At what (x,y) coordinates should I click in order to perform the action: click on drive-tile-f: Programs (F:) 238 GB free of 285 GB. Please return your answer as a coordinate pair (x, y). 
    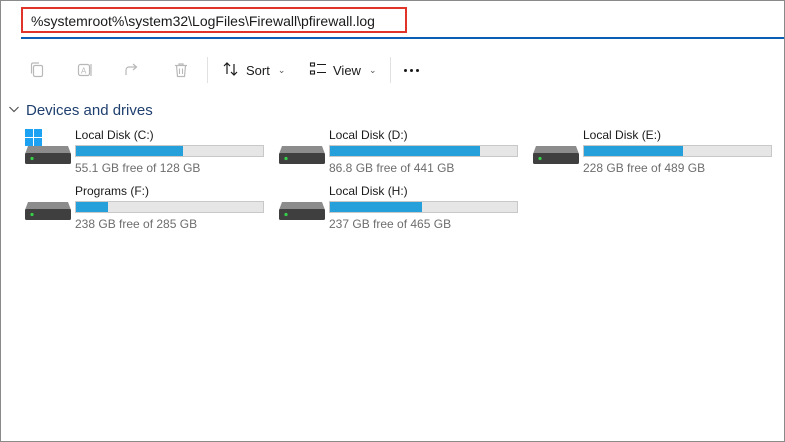
    Looking at the image, I should click on (146, 208).